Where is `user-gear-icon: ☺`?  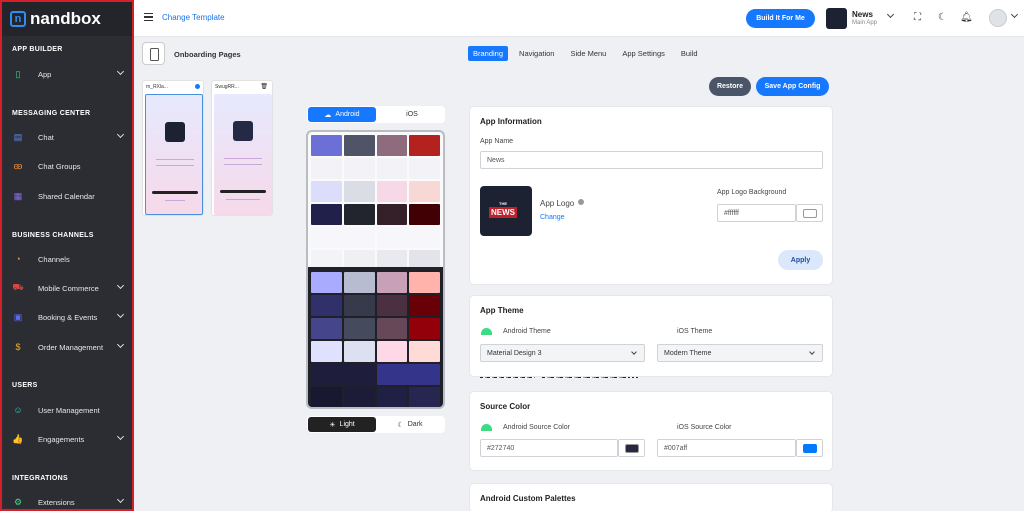
user-gear-icon: ☺ is located at coordinates (18, 410).